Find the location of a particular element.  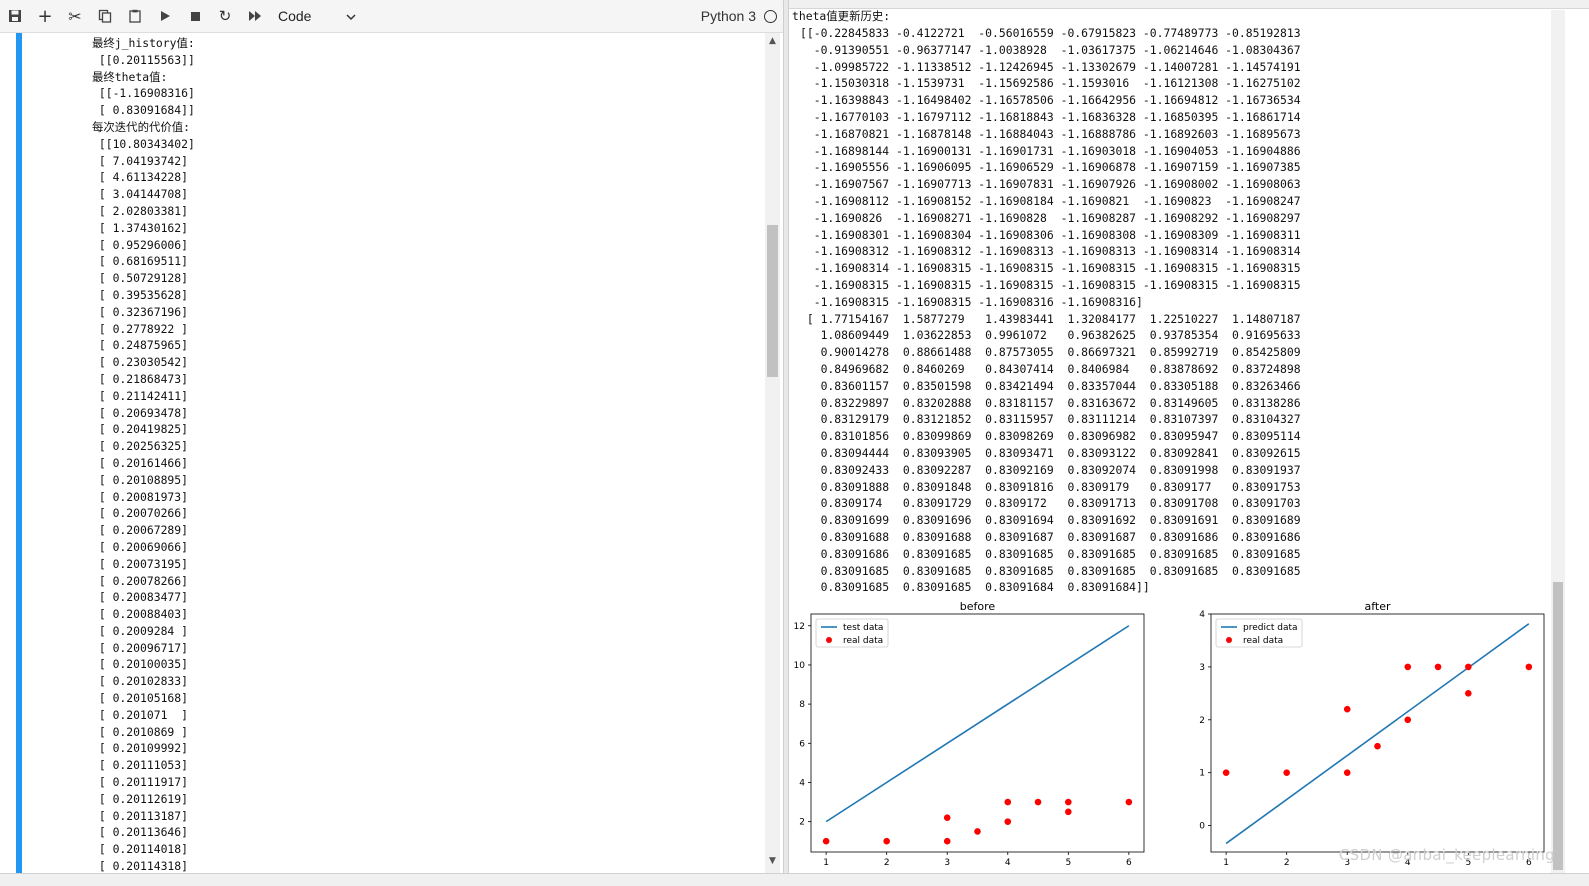

y-tick-label: 12 is located at coordinates (799, 627).